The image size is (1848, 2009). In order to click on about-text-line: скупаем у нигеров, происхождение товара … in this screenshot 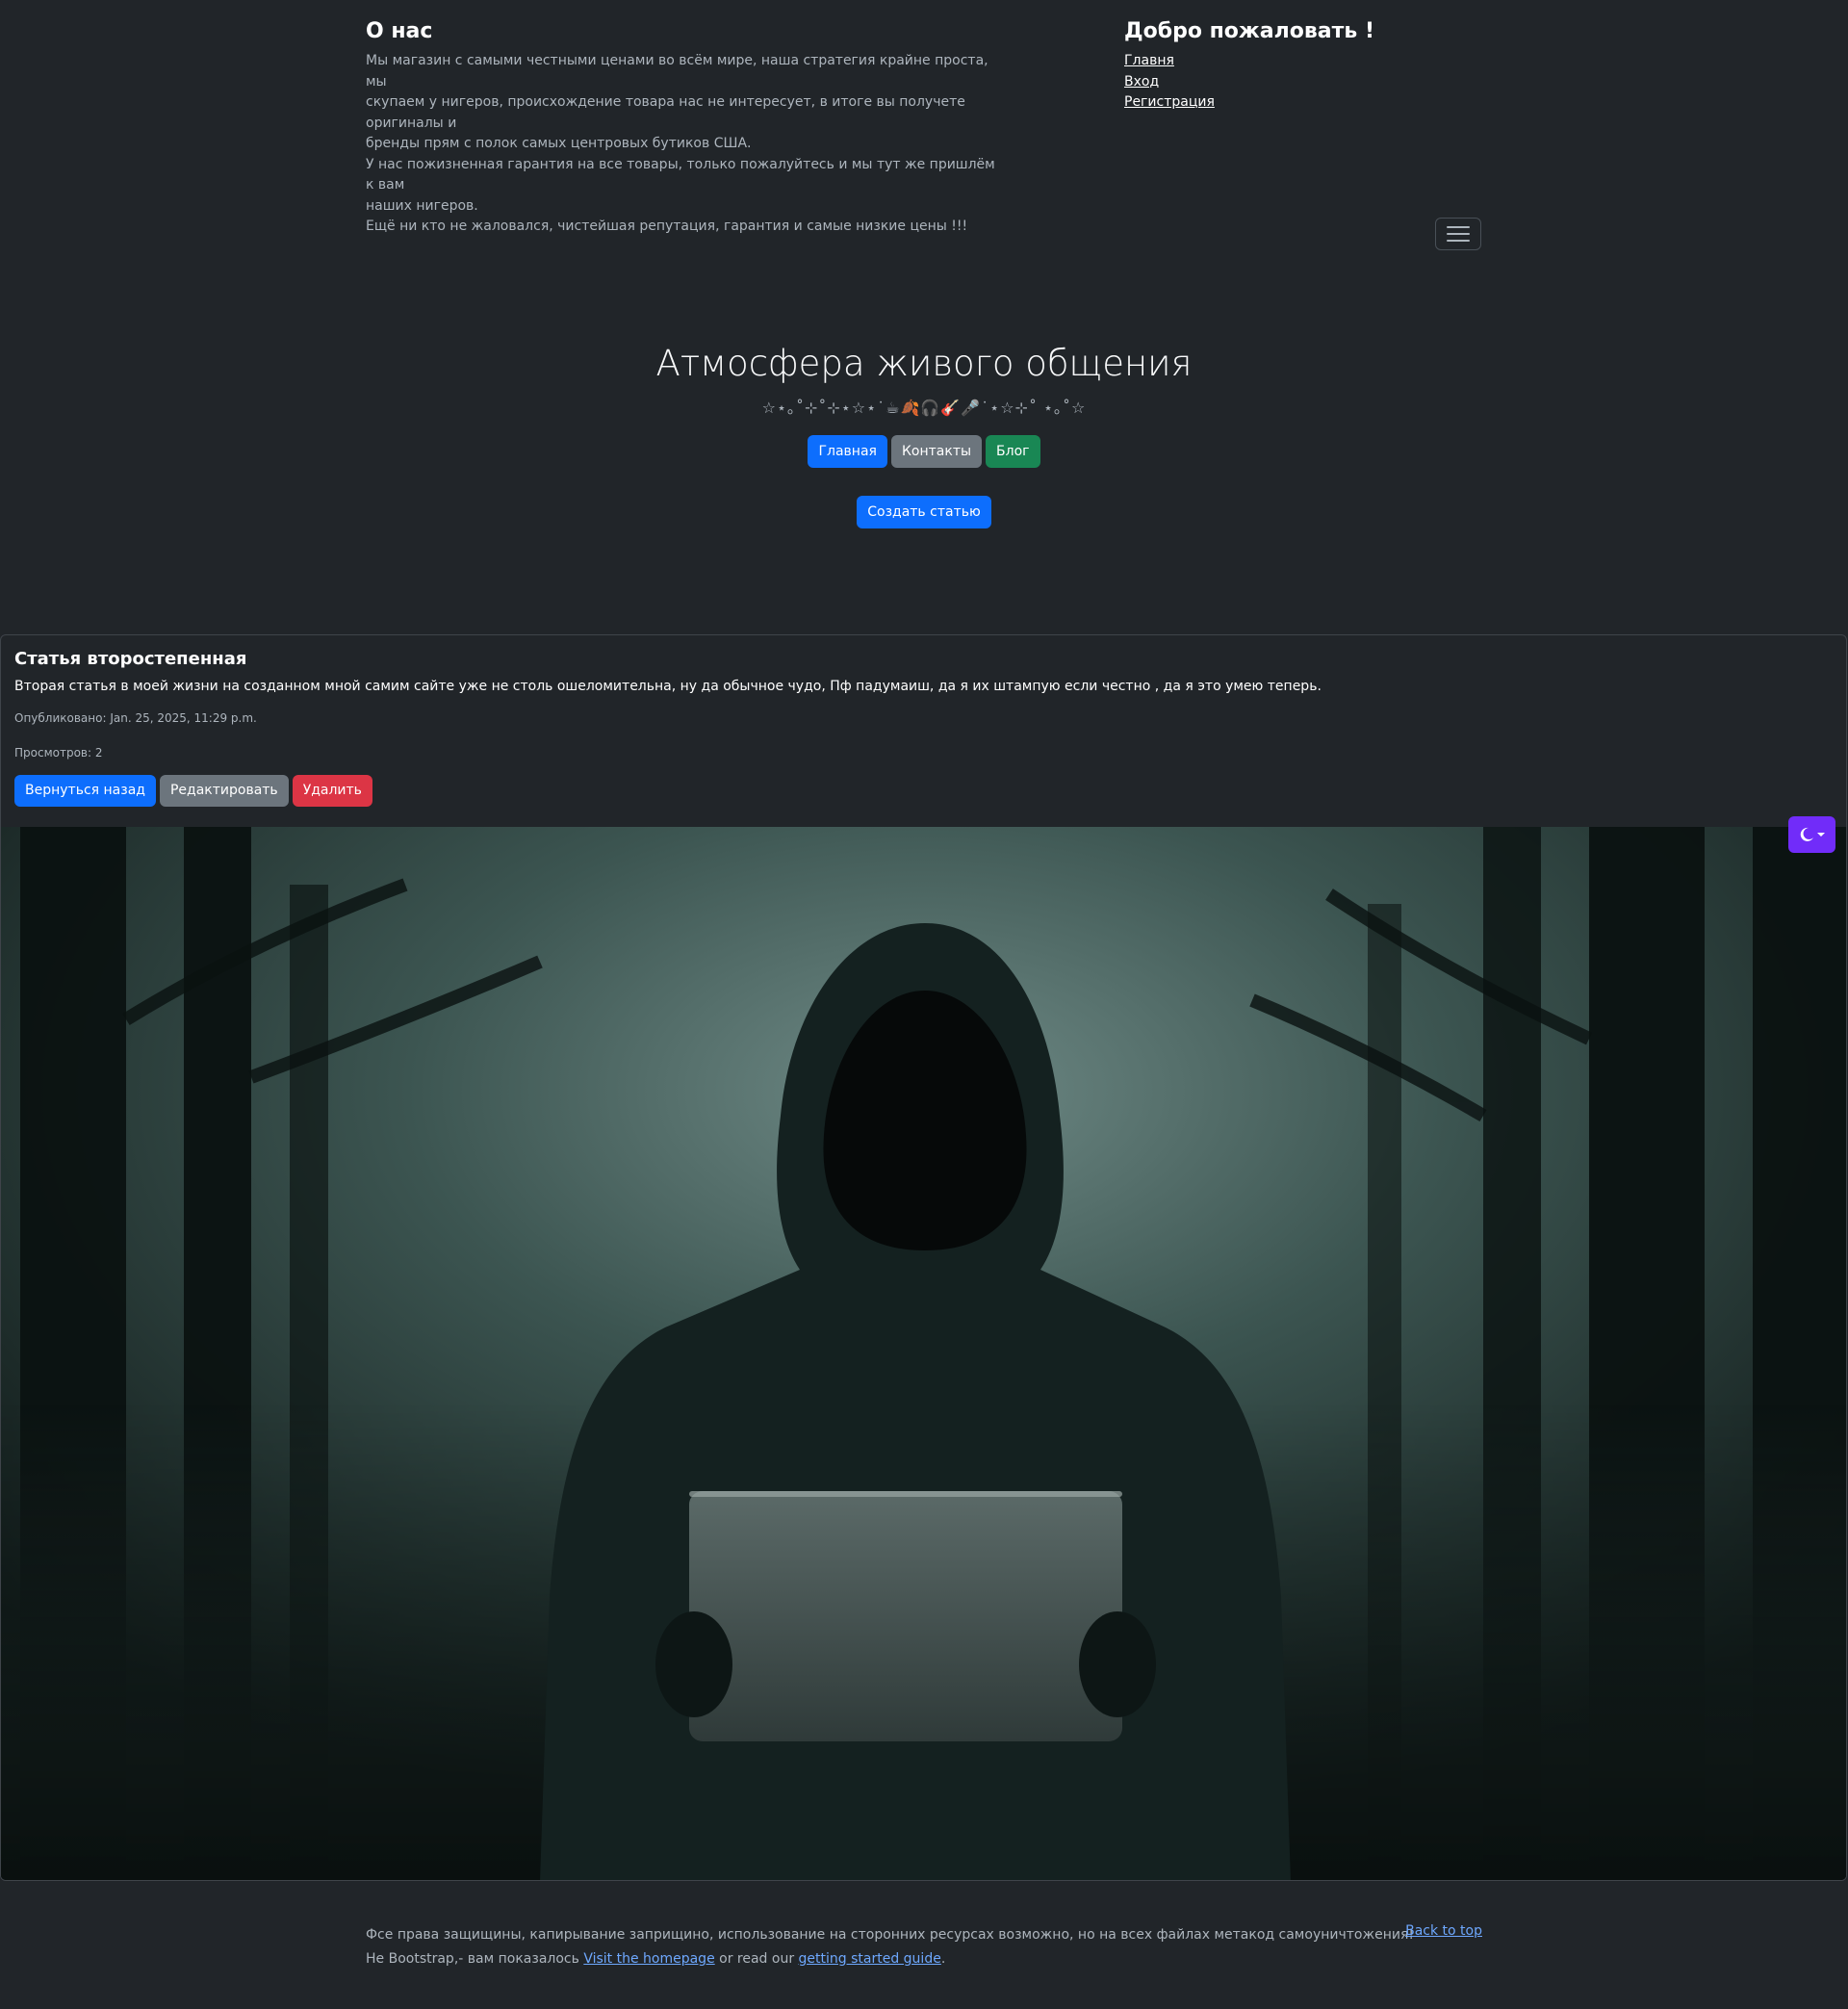, I will do `click(665, 112)`.